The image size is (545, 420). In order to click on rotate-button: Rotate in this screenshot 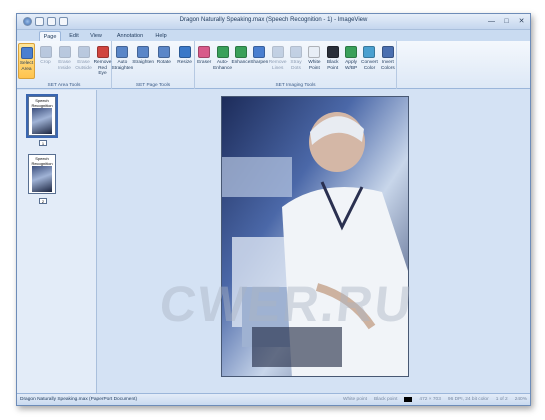, I will do `click(164, 61)`.